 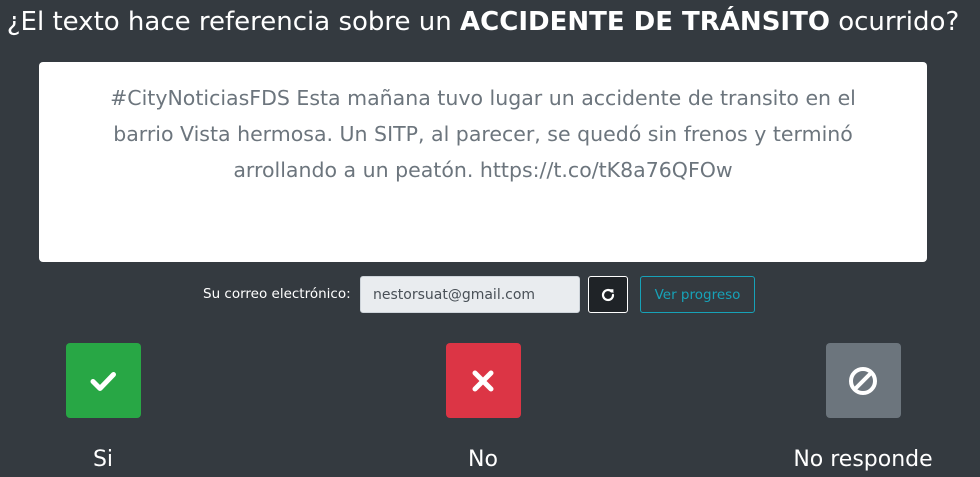 I want to click on question-emphasis: ACCIDENTE DE TRÁNSITO, so click(x=645, y=22).